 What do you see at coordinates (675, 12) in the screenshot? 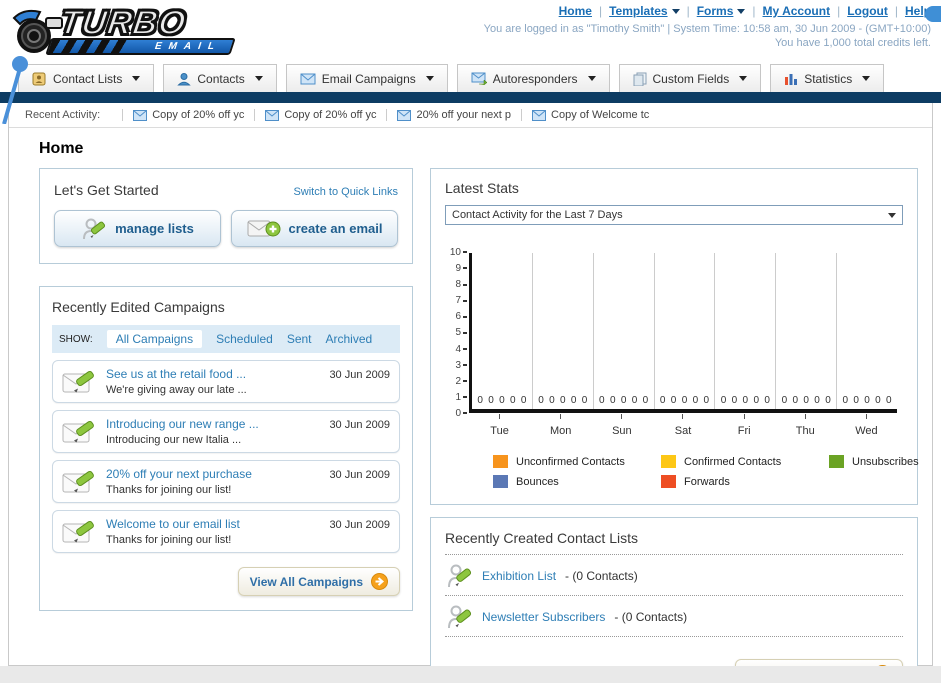
I see `chevron-down-icon` at bounding box center [675, 12].